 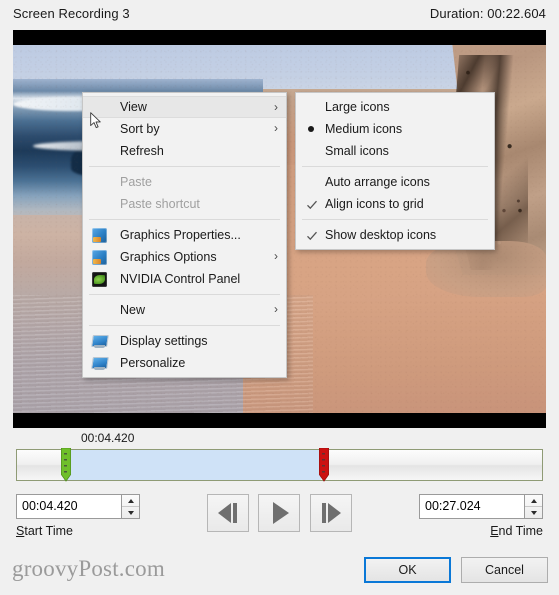 What do you see at coordinates (381, 235) in the screenshot?
I see `submenu-item-label: Show desktop icons` at bounding box center [381, 235].